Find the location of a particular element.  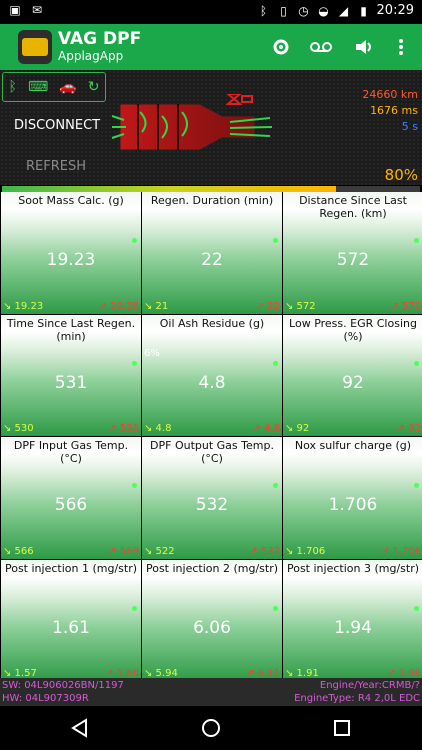

tile-egr-closing: Low Press. EGR Closing (%) 92 ↘ 92 ↗ 92 is located at coordinates (352, 375).